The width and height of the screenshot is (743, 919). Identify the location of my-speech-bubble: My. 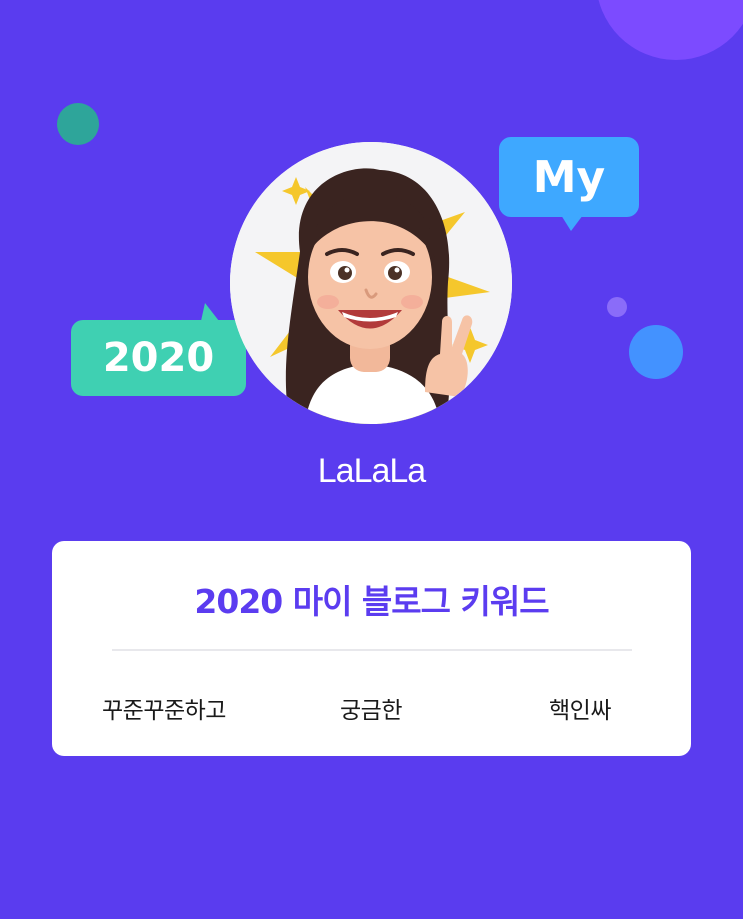
(569, 184).